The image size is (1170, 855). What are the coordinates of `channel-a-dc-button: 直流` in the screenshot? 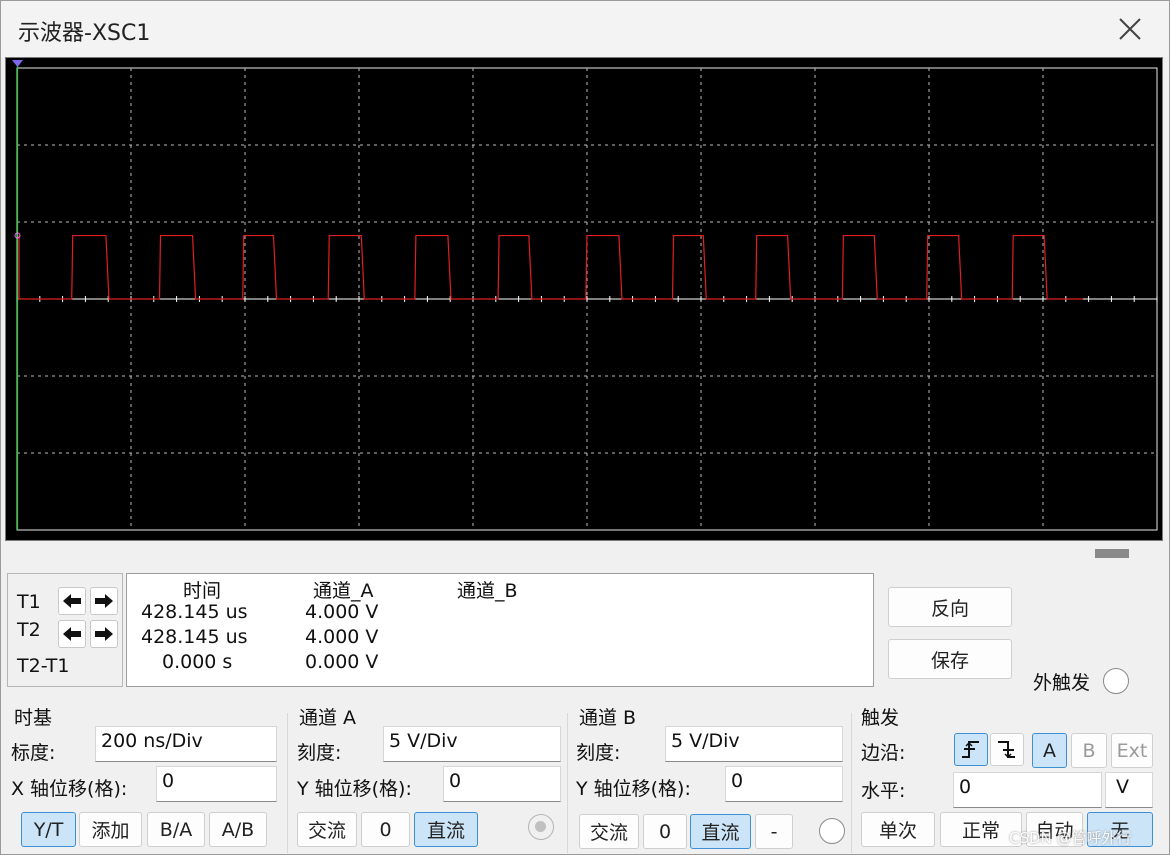 It's located at (446, 829).